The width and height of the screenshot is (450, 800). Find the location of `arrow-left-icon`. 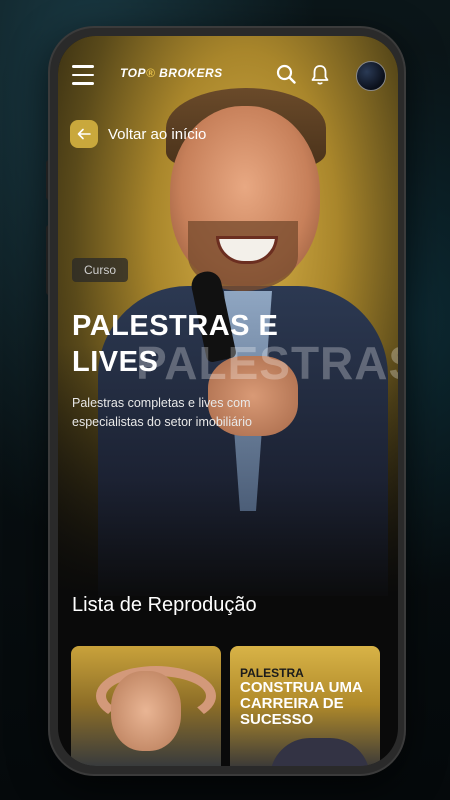

arrow-left-icon is located at coordinates (84, 134).